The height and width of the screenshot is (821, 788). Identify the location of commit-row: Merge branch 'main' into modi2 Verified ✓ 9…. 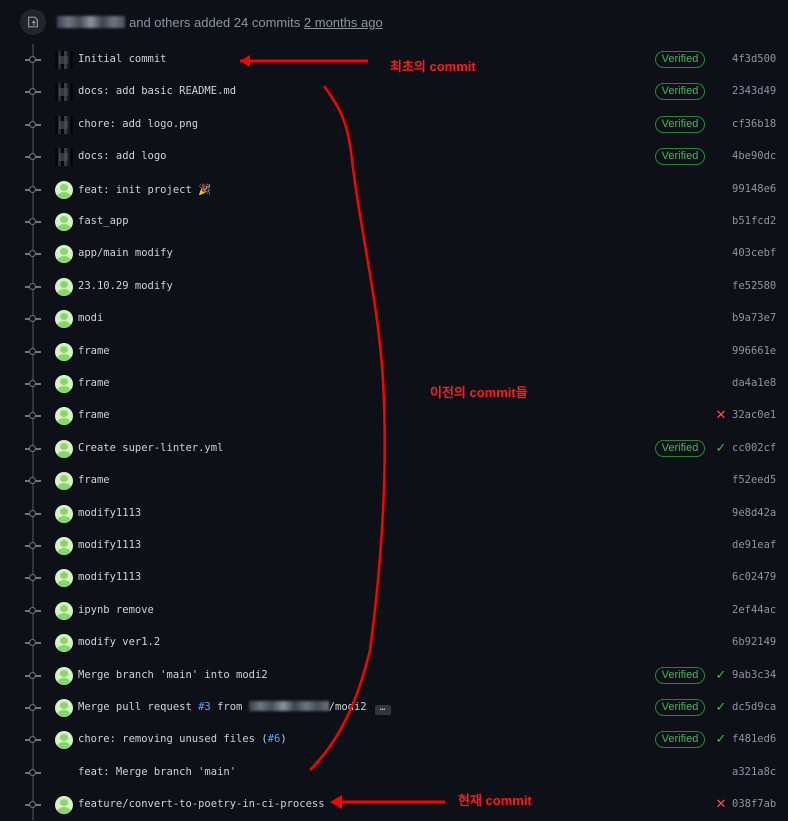
(394, 676).